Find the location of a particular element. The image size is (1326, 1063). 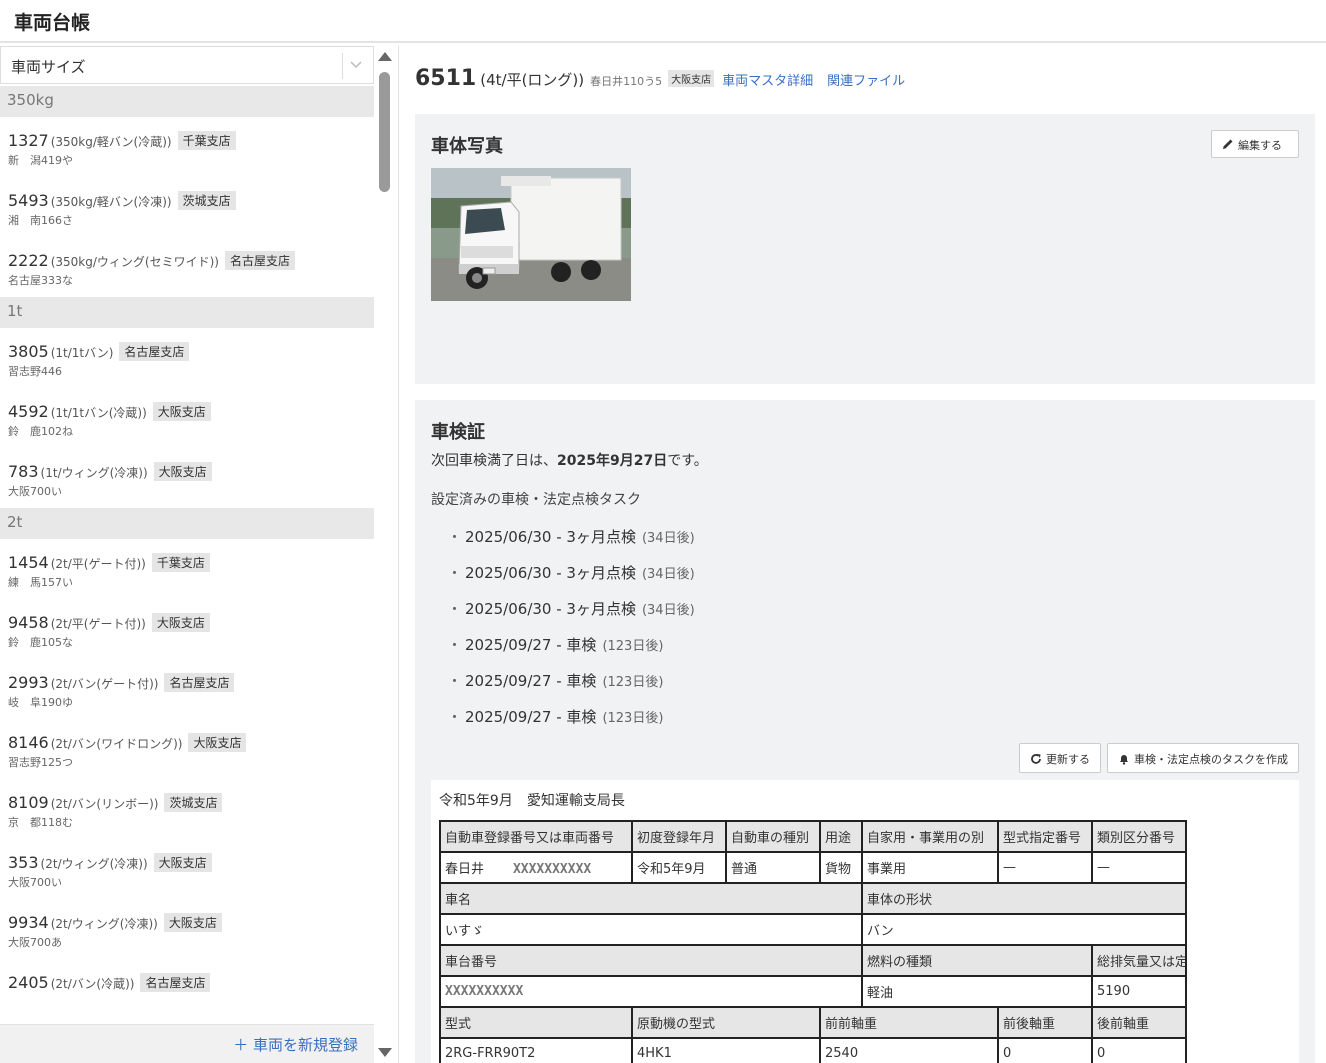

cell-plate: 春日井 XXXXXXXXXX is located at coordinates (536, 867).